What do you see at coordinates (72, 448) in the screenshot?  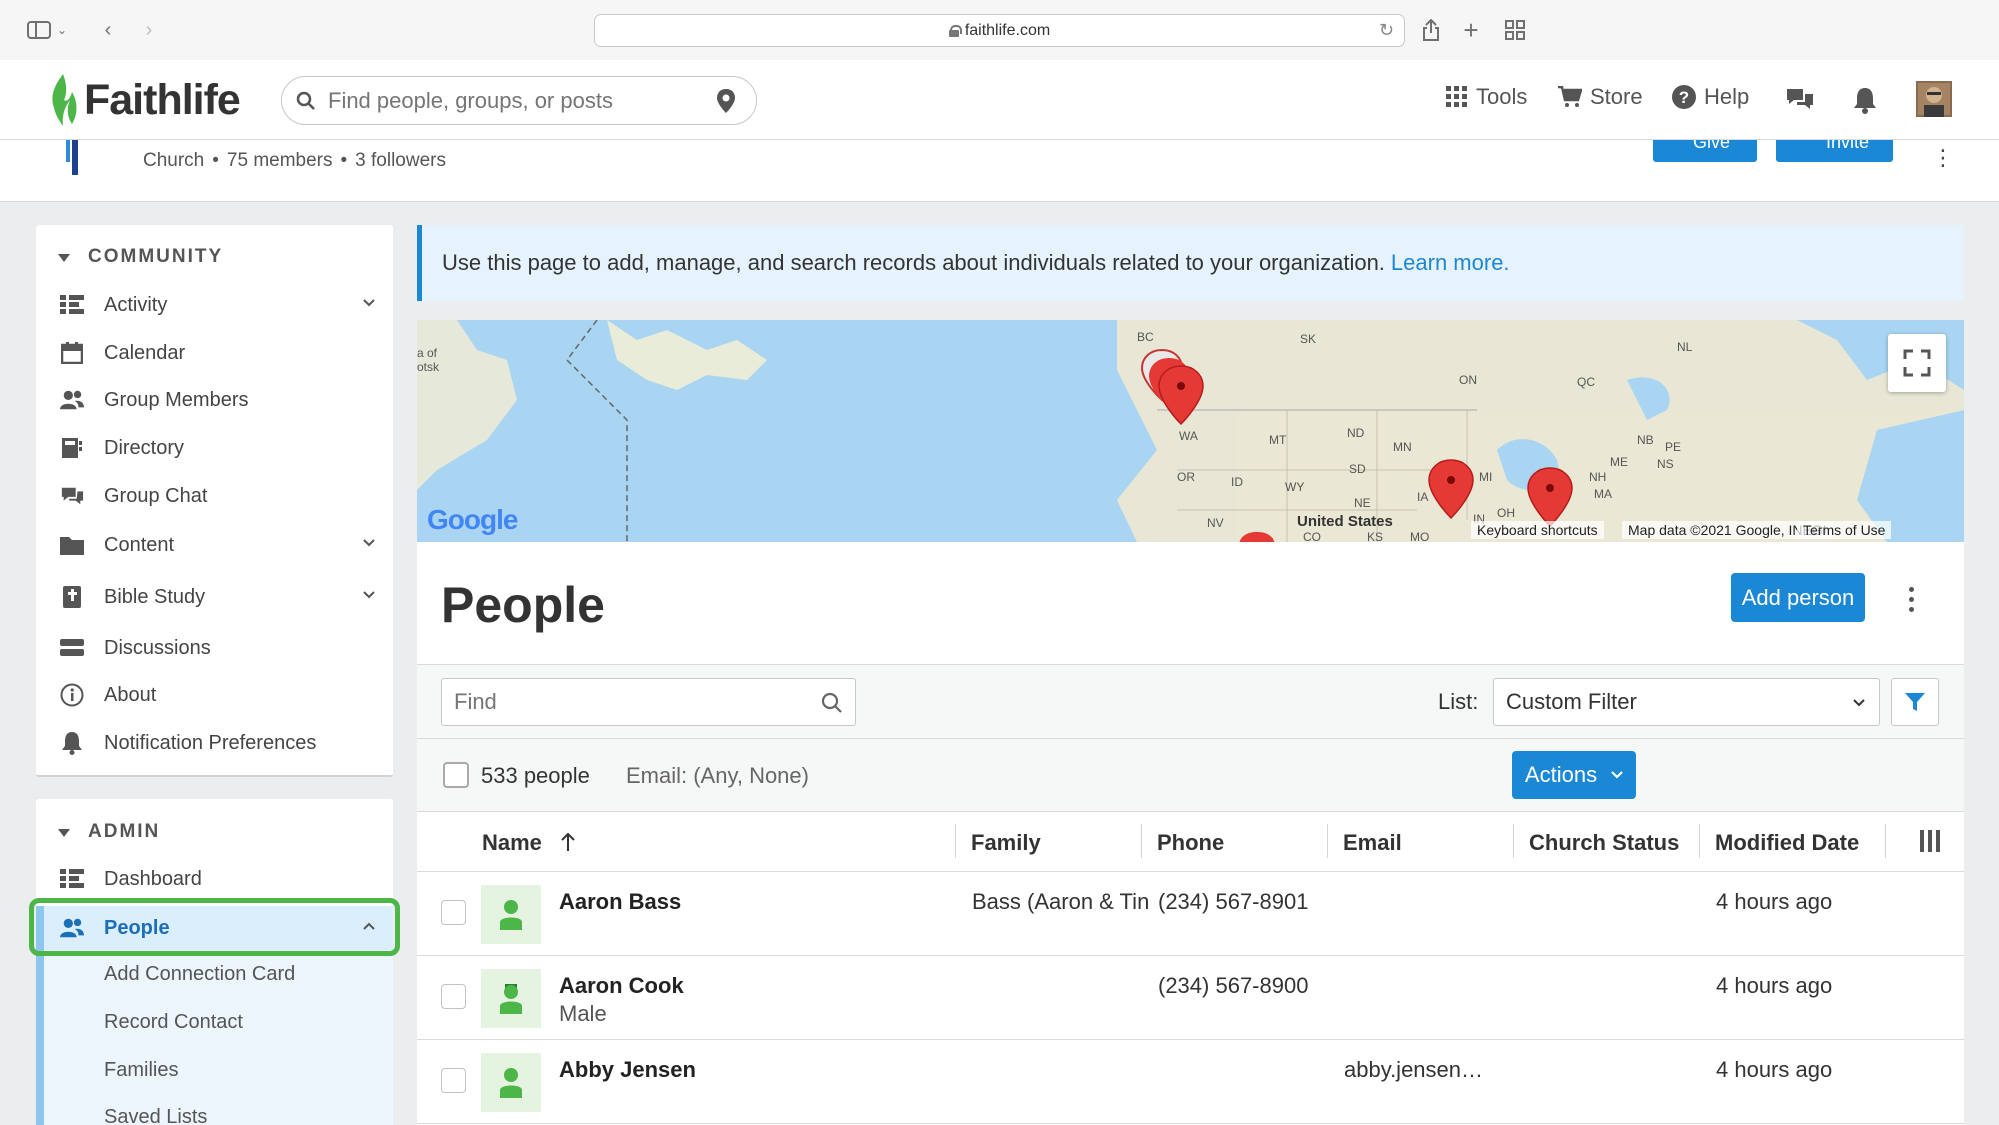 I see `directory-icon` at bounding box center [72, 448].